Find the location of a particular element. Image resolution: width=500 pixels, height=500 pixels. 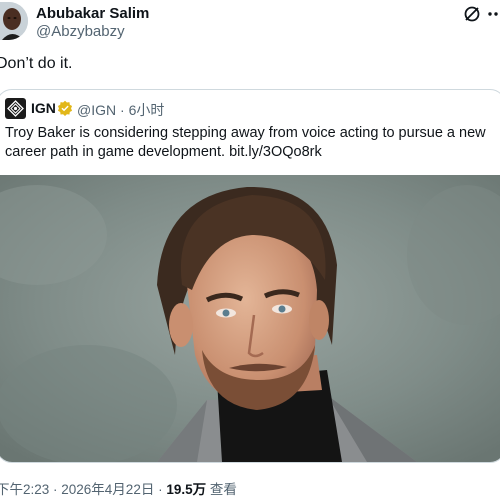

more-icon is located at coordinates (493, 14).